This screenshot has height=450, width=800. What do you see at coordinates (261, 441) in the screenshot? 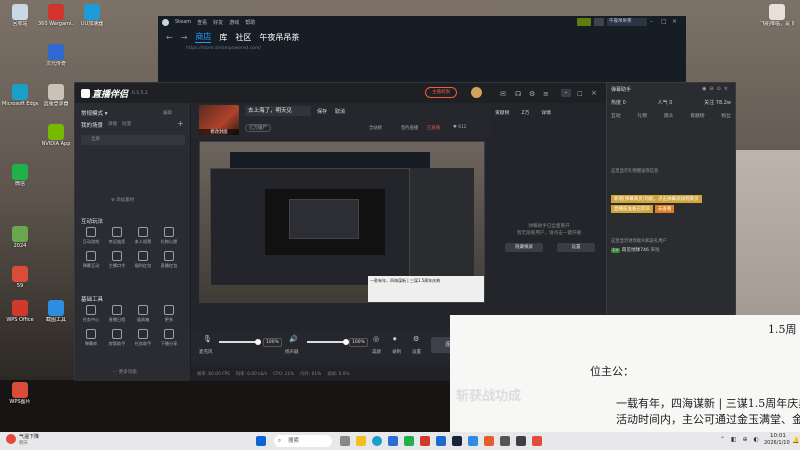
I see `windows-start-icon` at bounding box center [261, 441].